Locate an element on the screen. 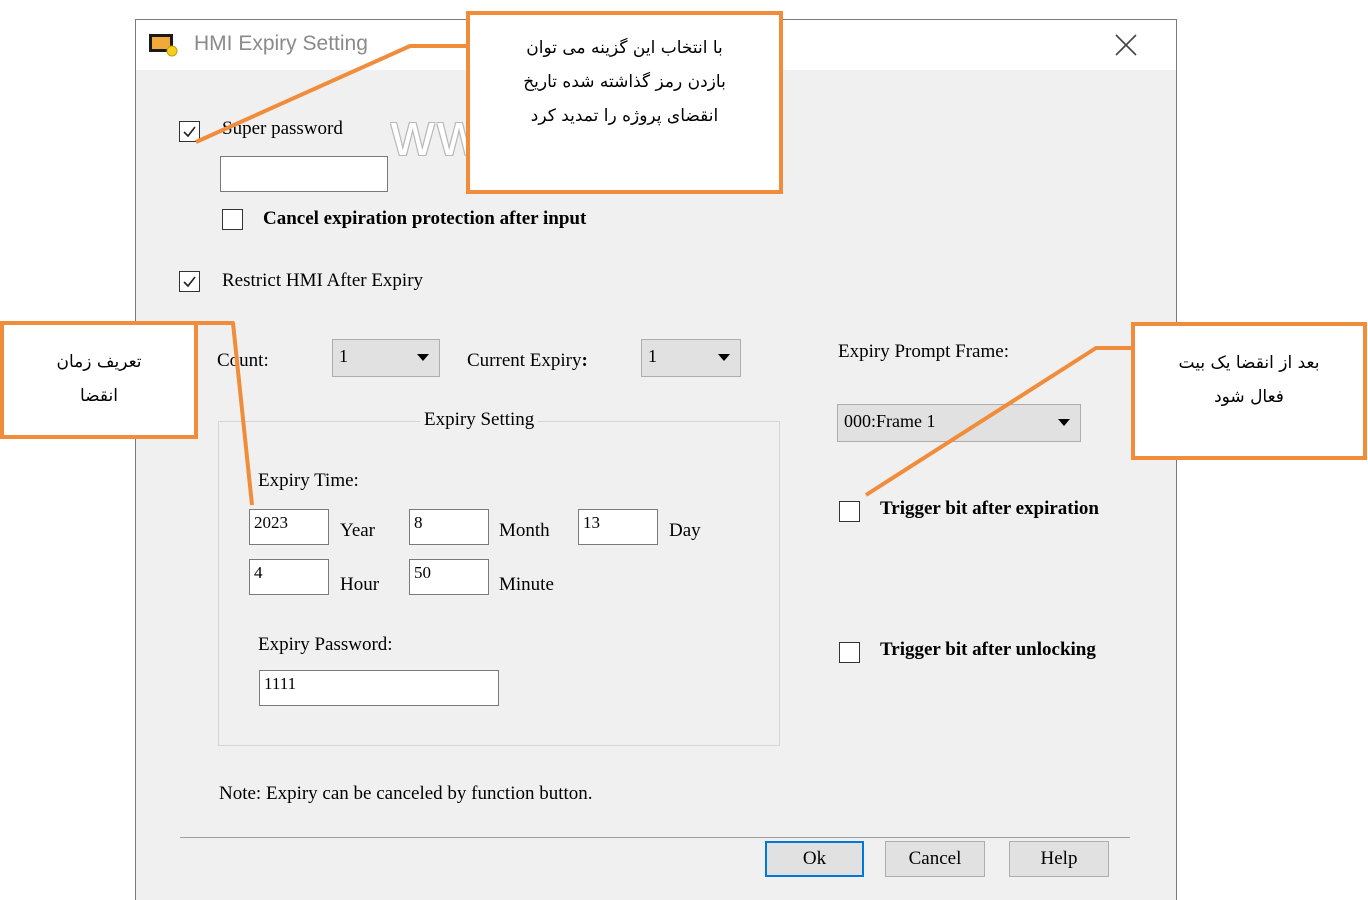  top-callout-leader is located at coordinates (331, 94).